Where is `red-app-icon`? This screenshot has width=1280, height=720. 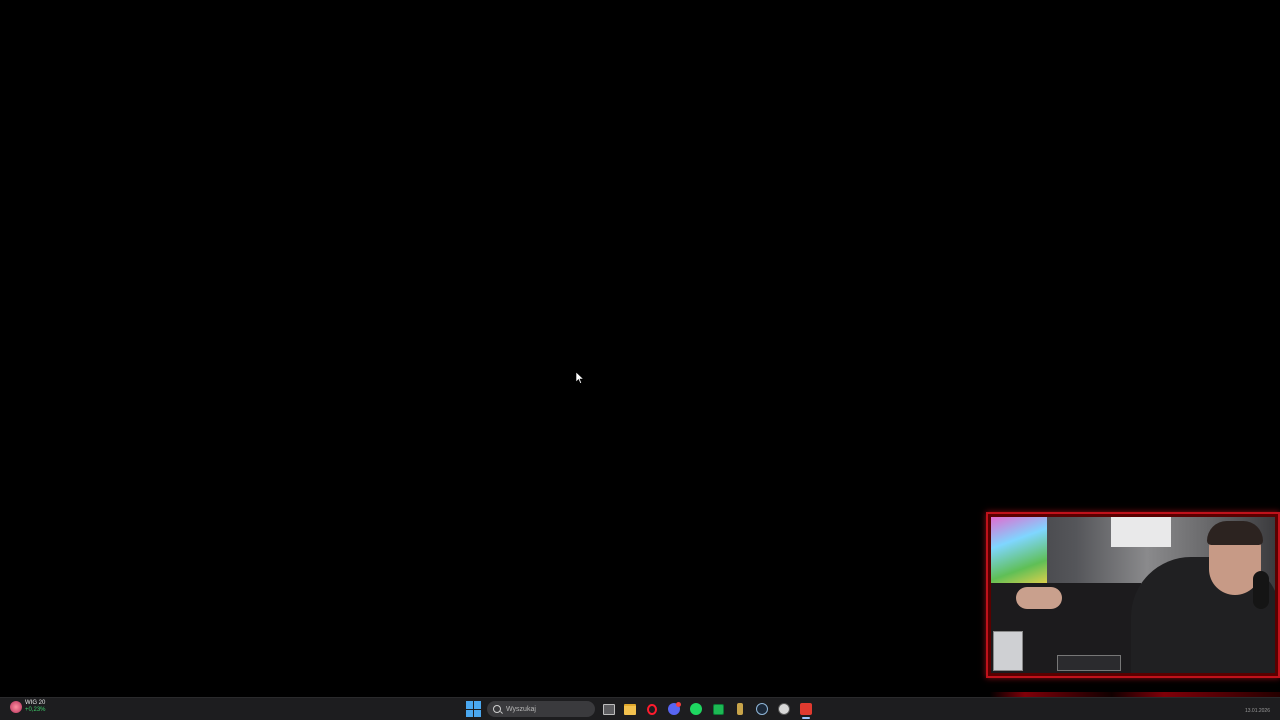 red-app-icon is located at coordinates (806, 709).